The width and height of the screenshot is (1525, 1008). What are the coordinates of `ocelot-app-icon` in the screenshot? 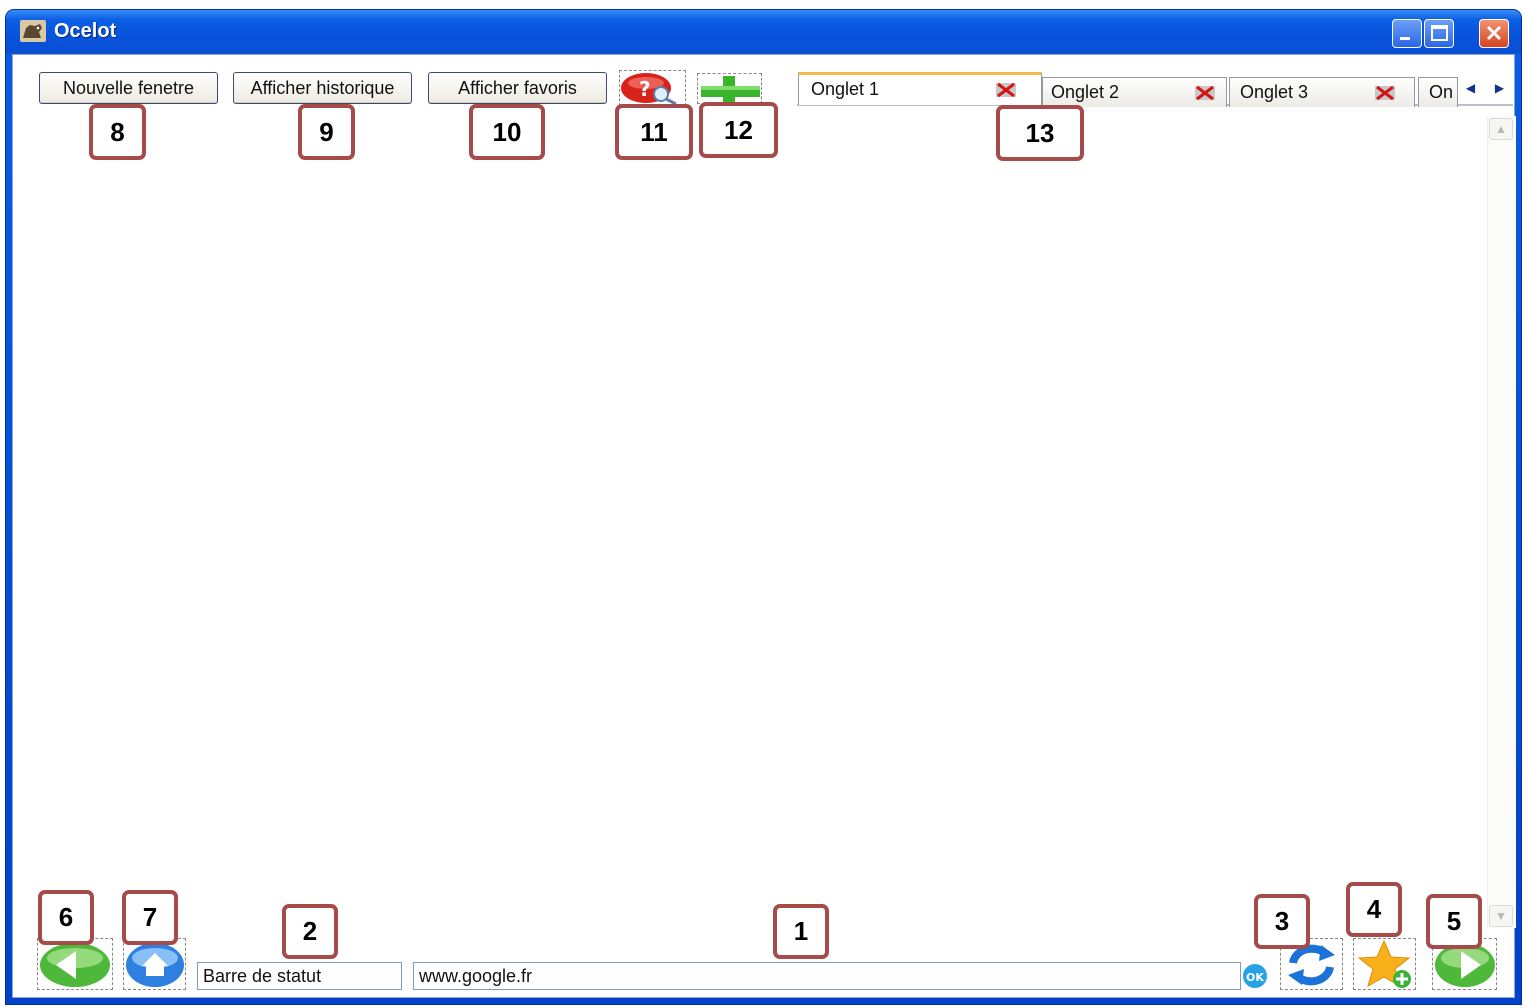 It's located at (33, 31).